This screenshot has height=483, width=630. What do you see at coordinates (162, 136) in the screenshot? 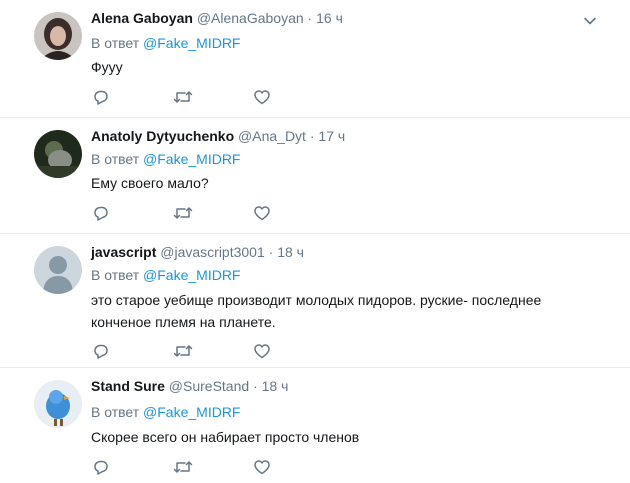
I see `display-name: Anatoly Dytyuchenko` at bounding box center [162, 136].